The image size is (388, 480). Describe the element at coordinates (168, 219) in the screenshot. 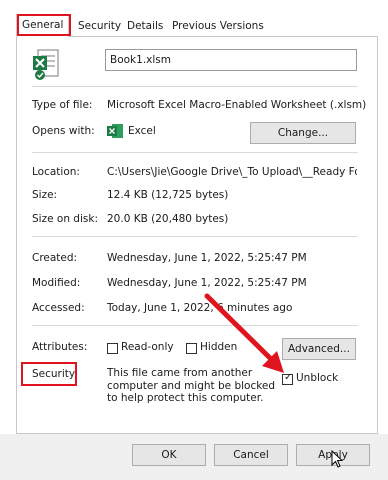

I see `size-on-disk-value: 20.0 KB (20,480 bytes)` at that location.